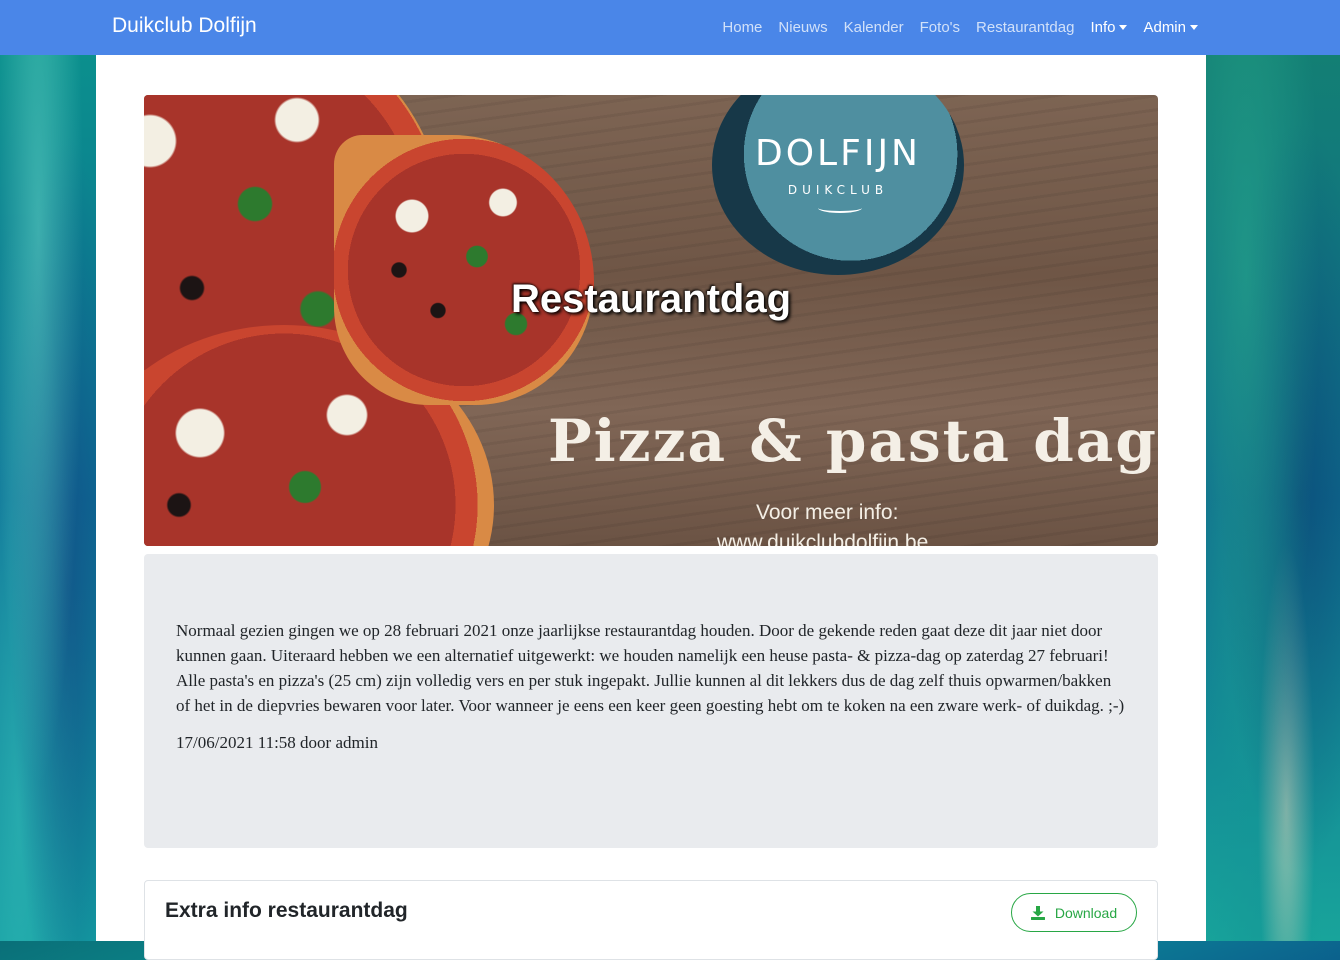  I want to click on ocean-background-right, so click(1273, 498).